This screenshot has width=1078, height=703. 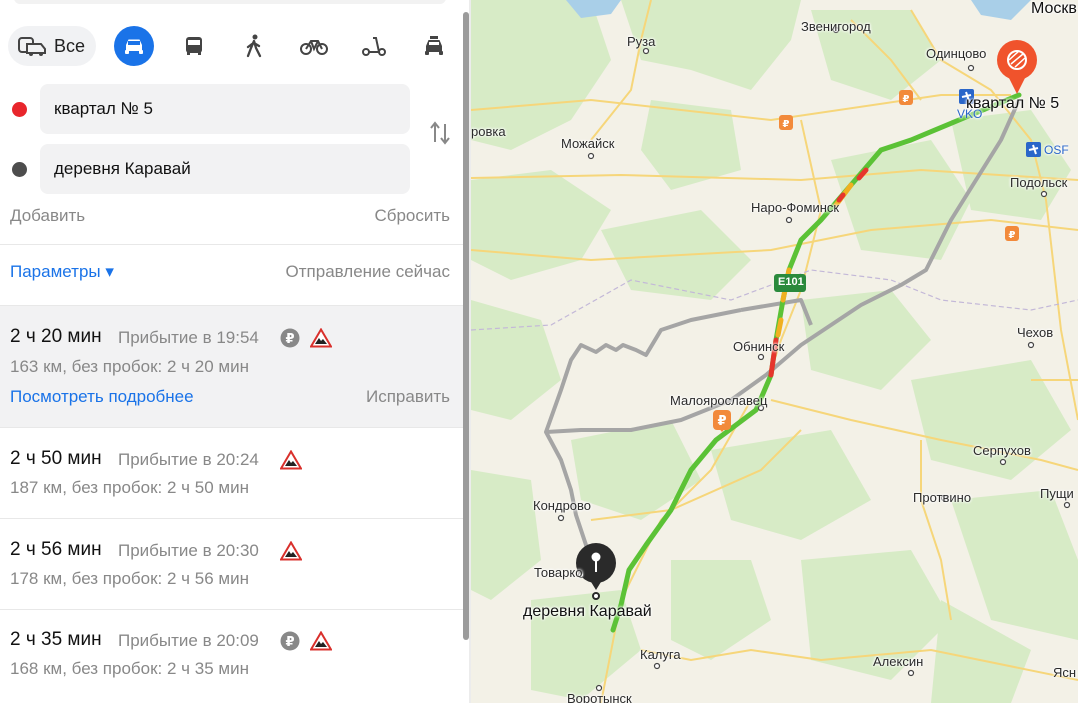 I want to click on map-label-protvino: Протвино, so click(x=942, y=497).